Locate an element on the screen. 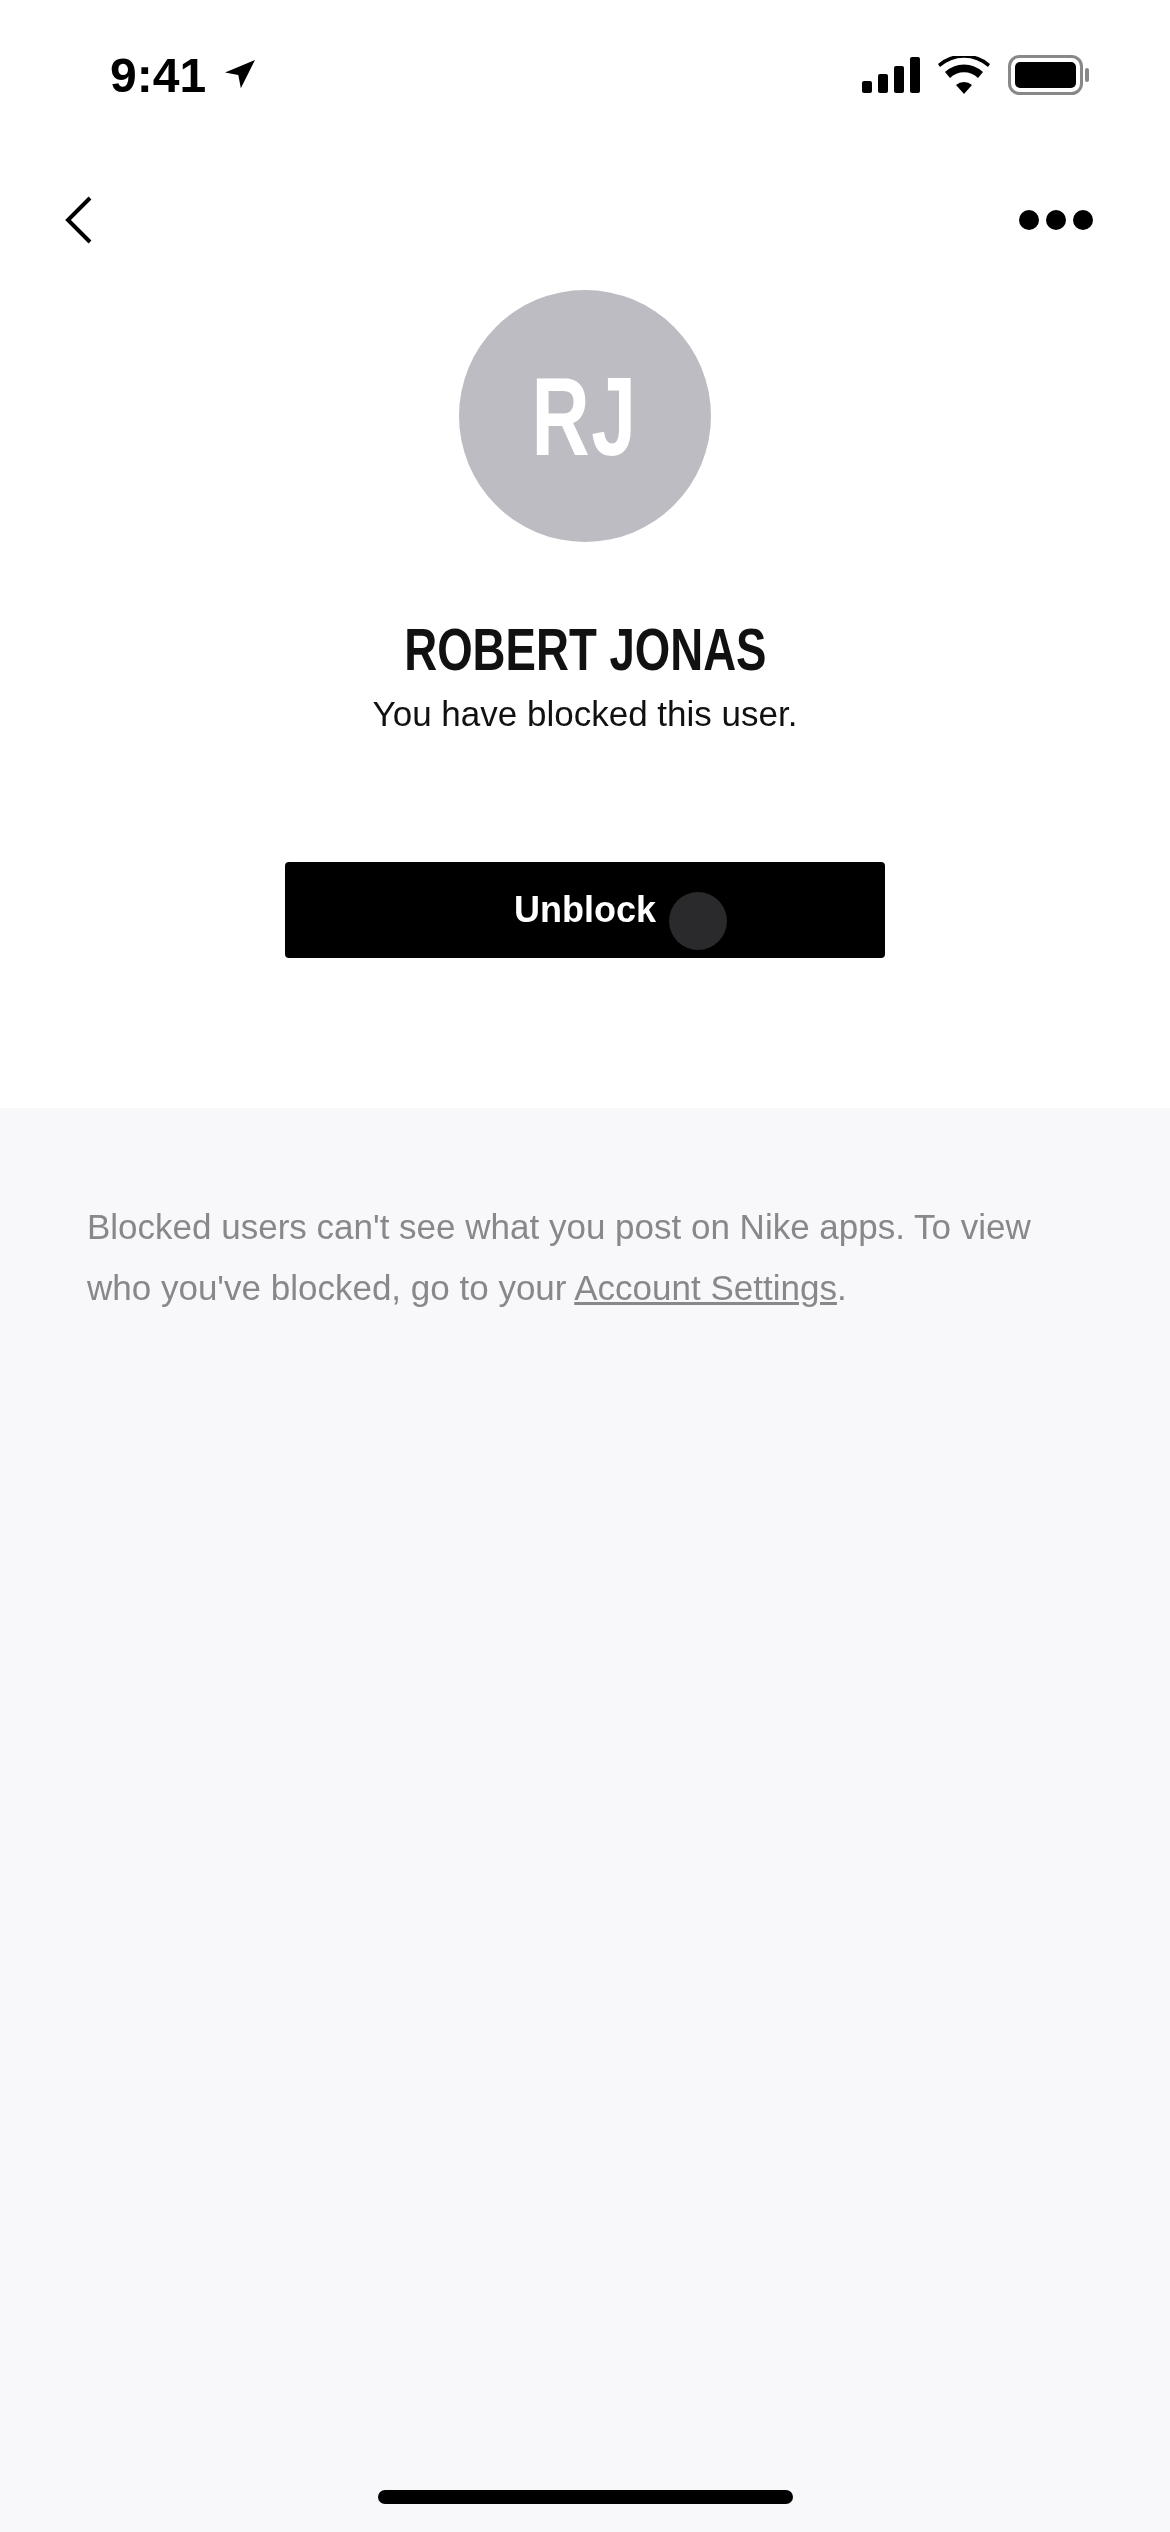 This screenshot has width=1170, height=2532. status-time: 9:41 is located at coordinates (158, 75).